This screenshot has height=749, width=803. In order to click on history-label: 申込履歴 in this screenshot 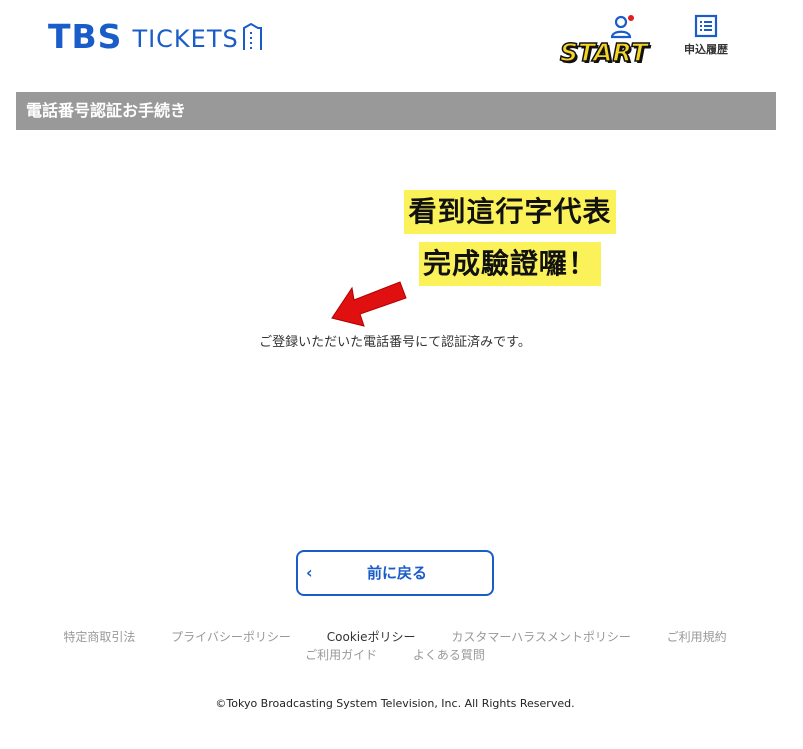, I will do `click(706, 49)`.